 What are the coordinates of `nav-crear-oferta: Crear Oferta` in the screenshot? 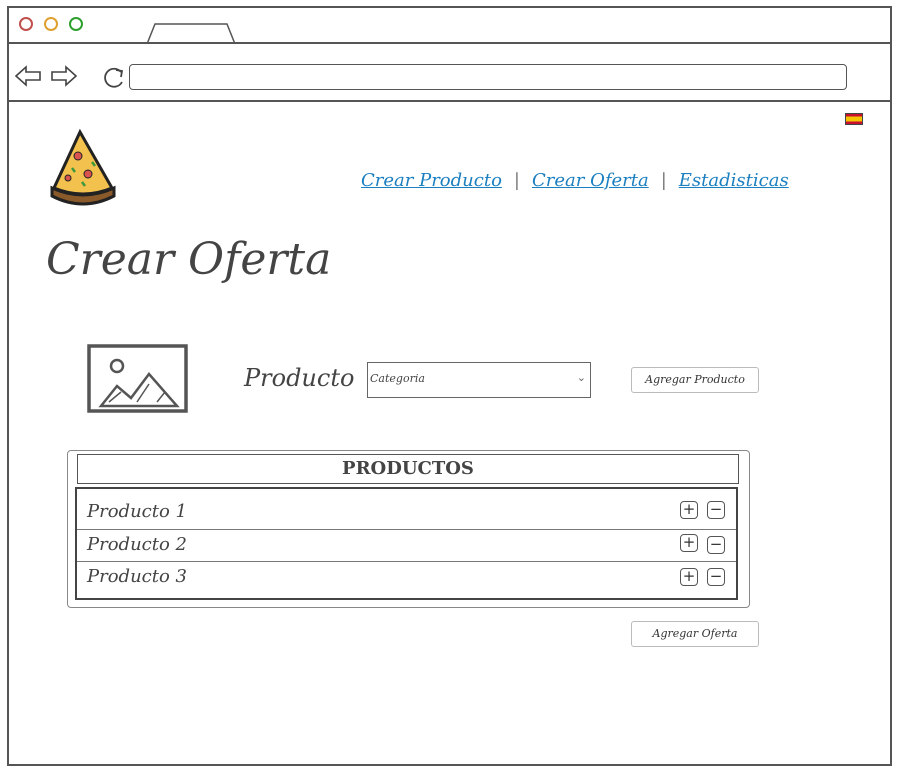 It's located at (590, 180).